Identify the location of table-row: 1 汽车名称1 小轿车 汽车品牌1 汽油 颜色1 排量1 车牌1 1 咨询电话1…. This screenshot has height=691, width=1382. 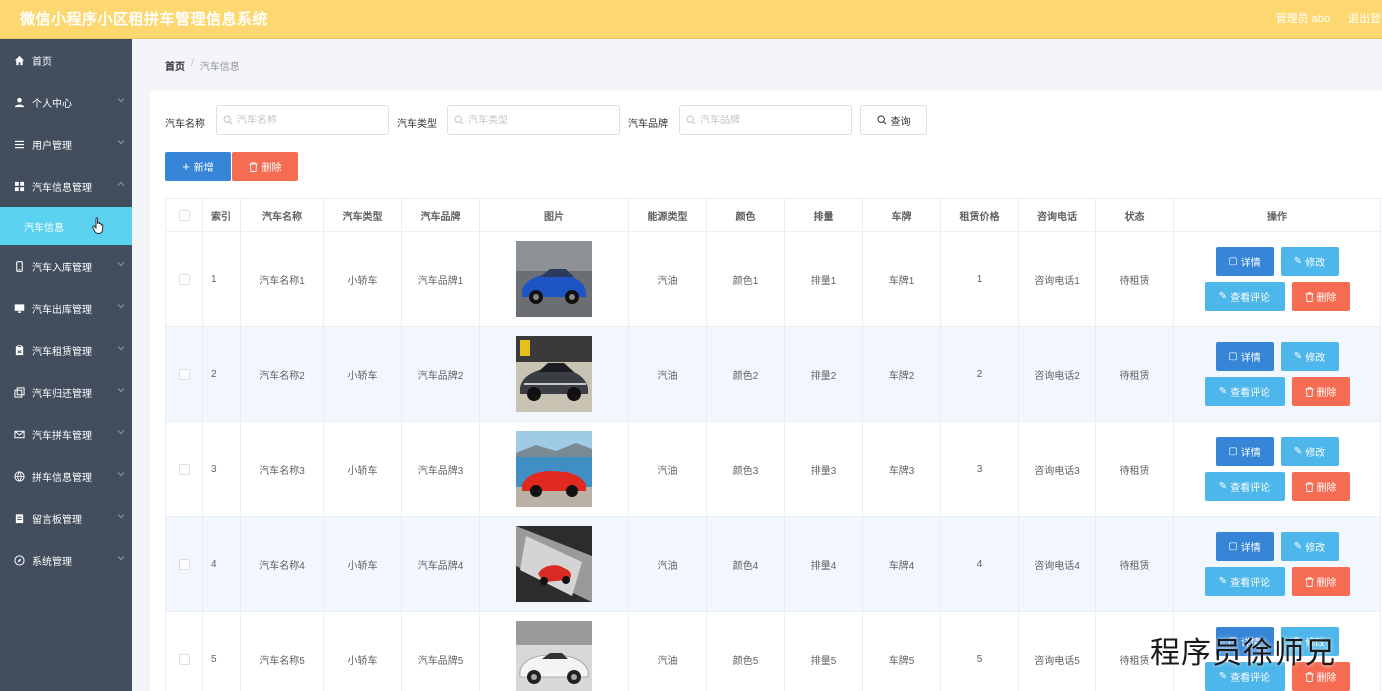
(774, 279).